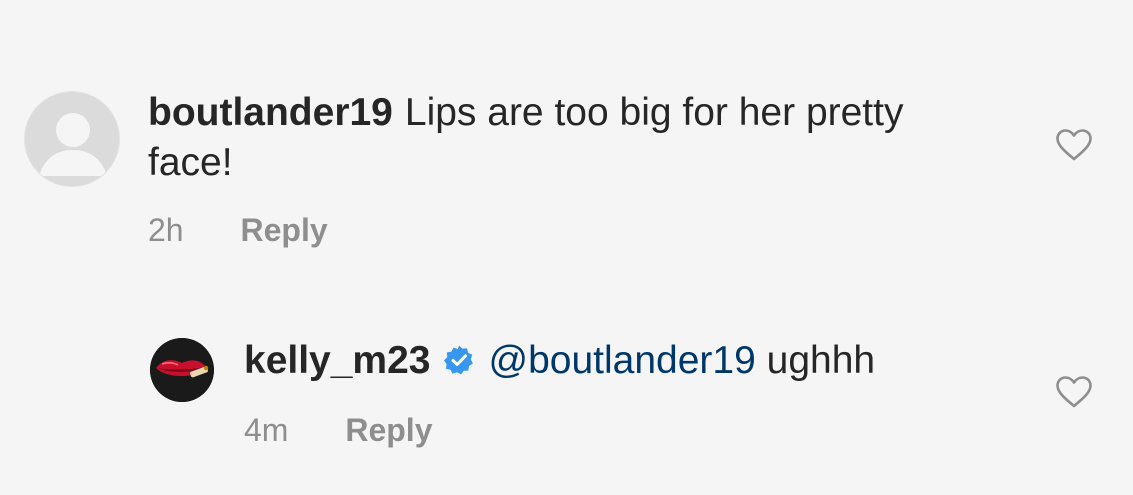  Describe the element at coordinates (266, 430) in the screenshot. I see `reply-timestamp: 4m` at that location.